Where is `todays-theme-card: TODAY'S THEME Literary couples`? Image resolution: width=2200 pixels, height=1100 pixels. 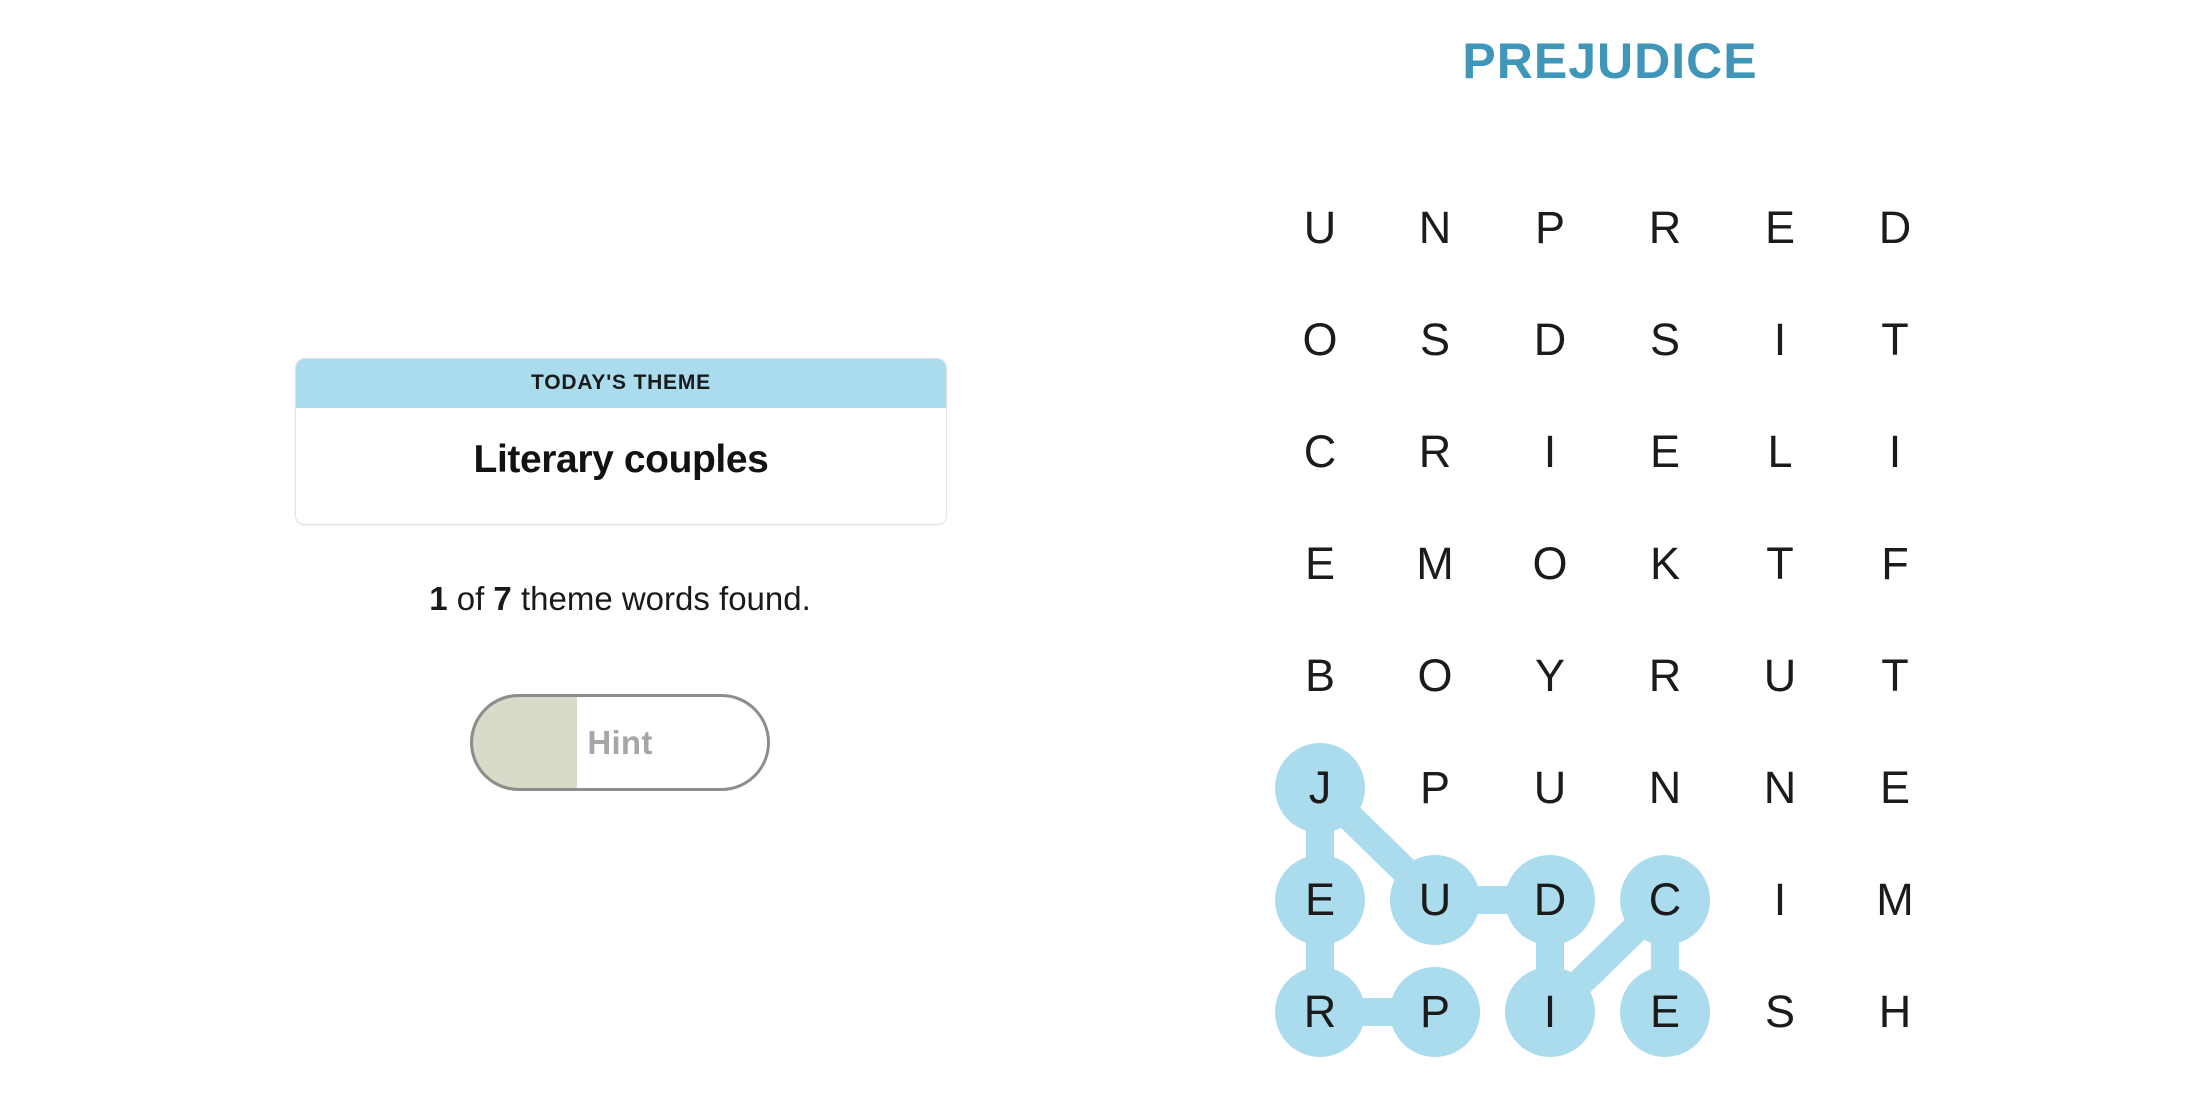
todays-theme-card: TODAY'S THEME Literary couples is located at coordinates (621, 441).